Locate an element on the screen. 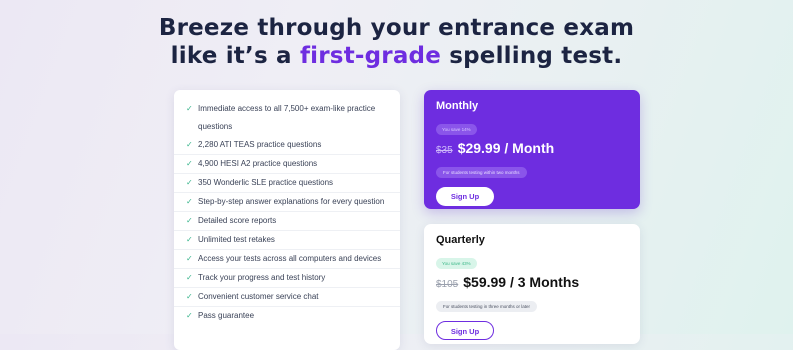 The image size is (793, 350). feature-text: 350 Wonderlic SLE practice questions is located at coordinates (266, 182).